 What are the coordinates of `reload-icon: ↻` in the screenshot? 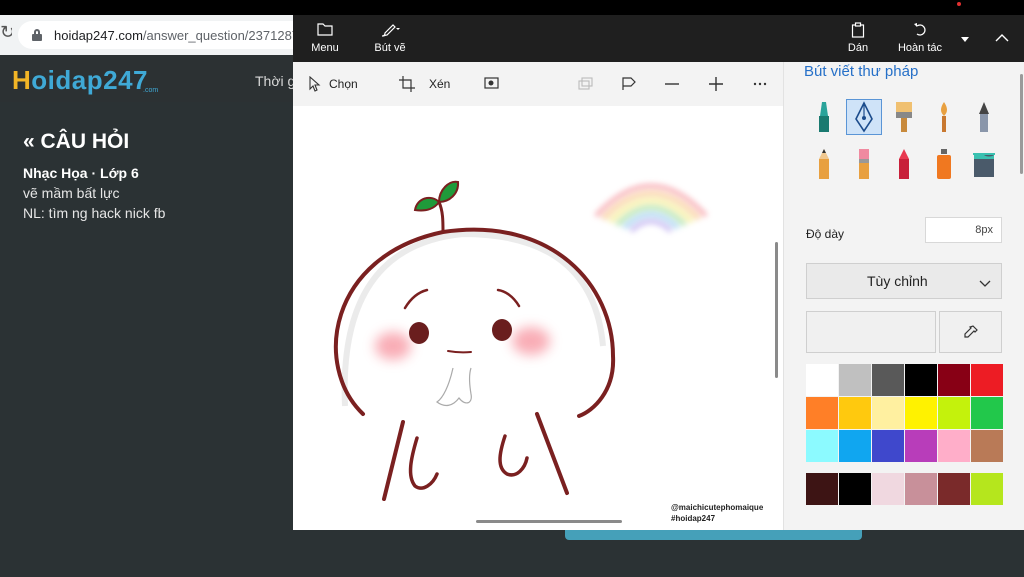 It's located at (6, 32).